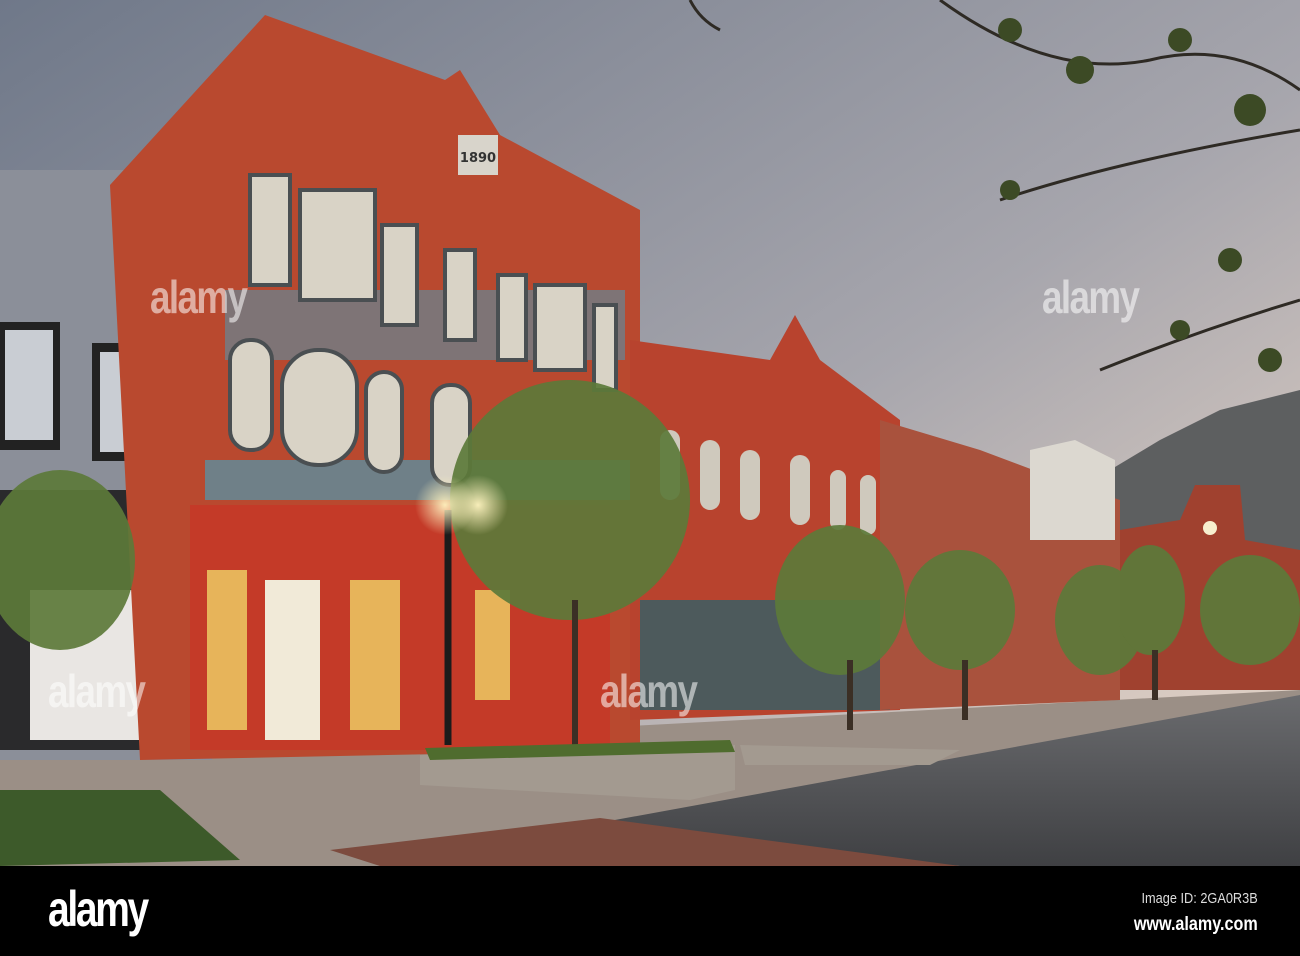  Describe the element at coordinates (478, 158) in the screenshot. I see `building-date: 1890` at that location.